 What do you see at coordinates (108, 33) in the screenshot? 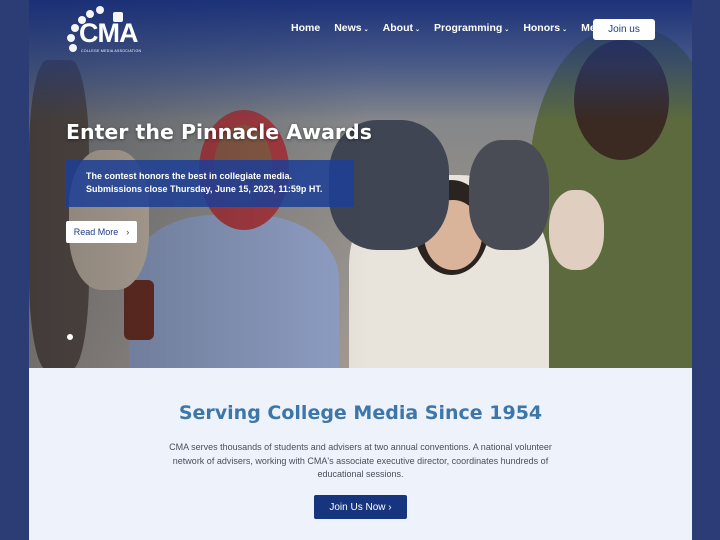
I see `logo-wordmark: CMA` at bounding box center [108, 33].